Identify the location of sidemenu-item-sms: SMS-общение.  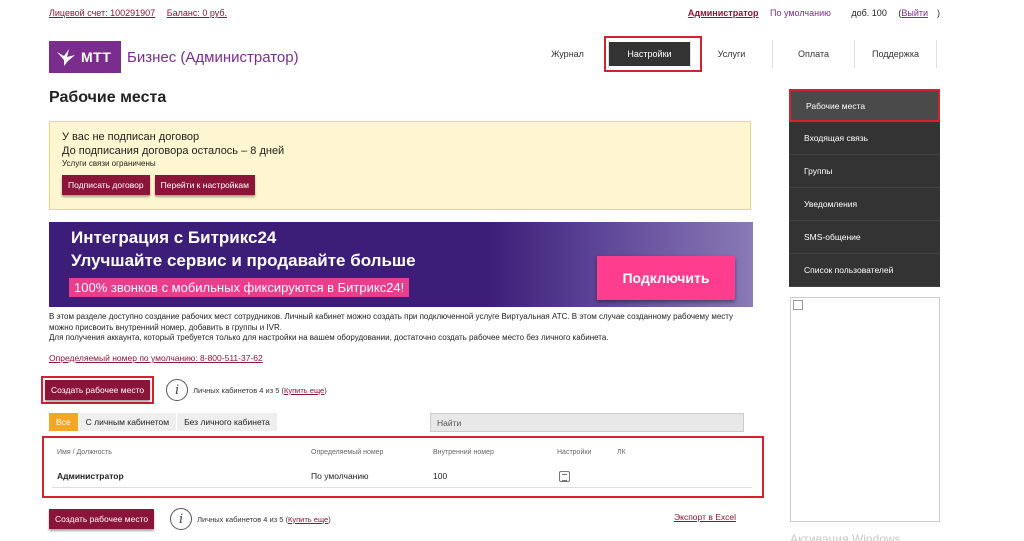
(864, 237).